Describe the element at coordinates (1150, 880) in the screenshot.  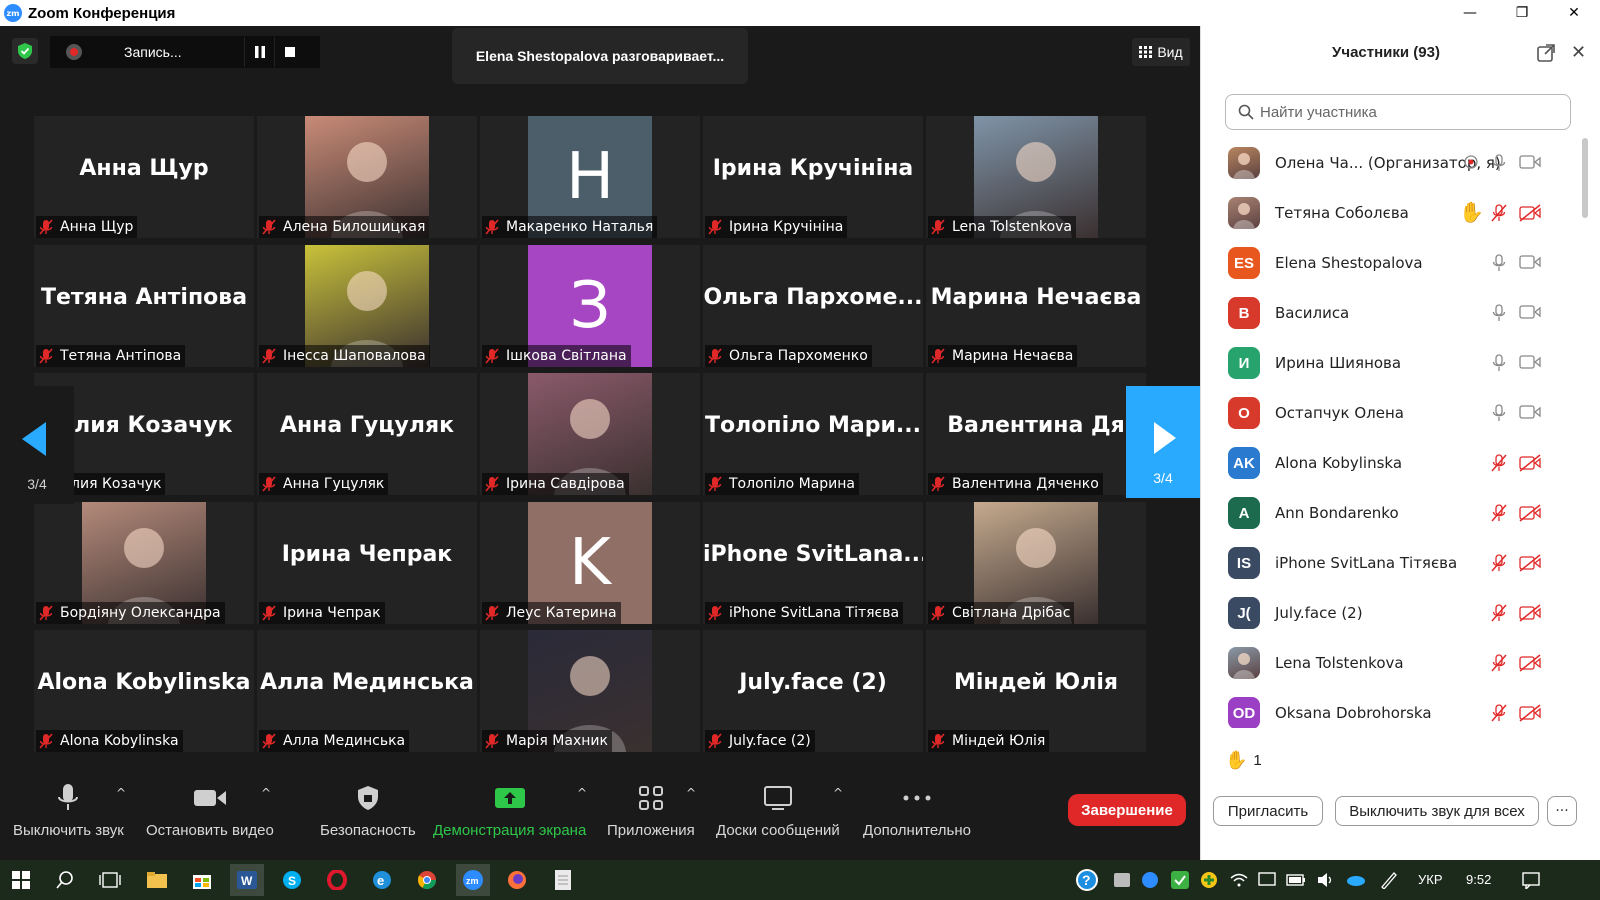
I see `zoom-tray-icon` at that location.